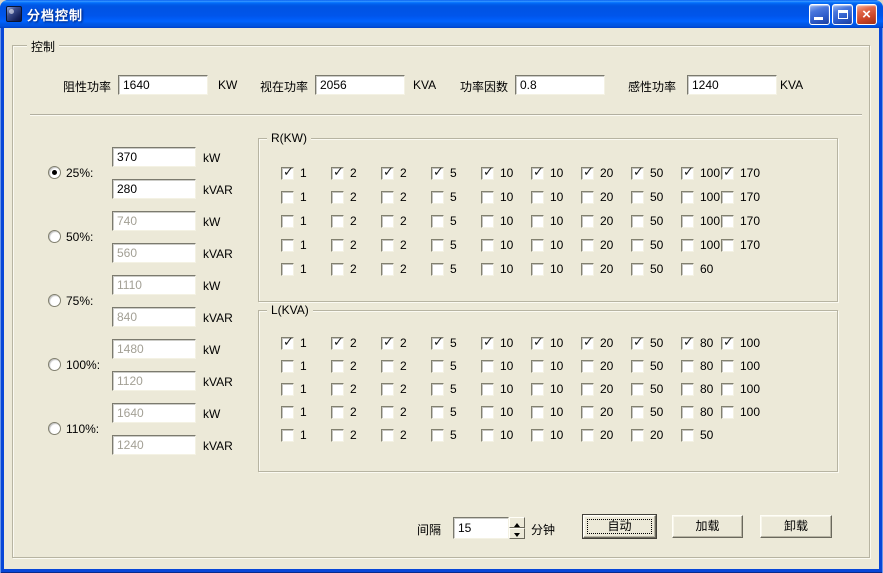  Describe the element at coordinates (517, 522) in the screenshot. I see `interval-spin-up-icon` at that location.